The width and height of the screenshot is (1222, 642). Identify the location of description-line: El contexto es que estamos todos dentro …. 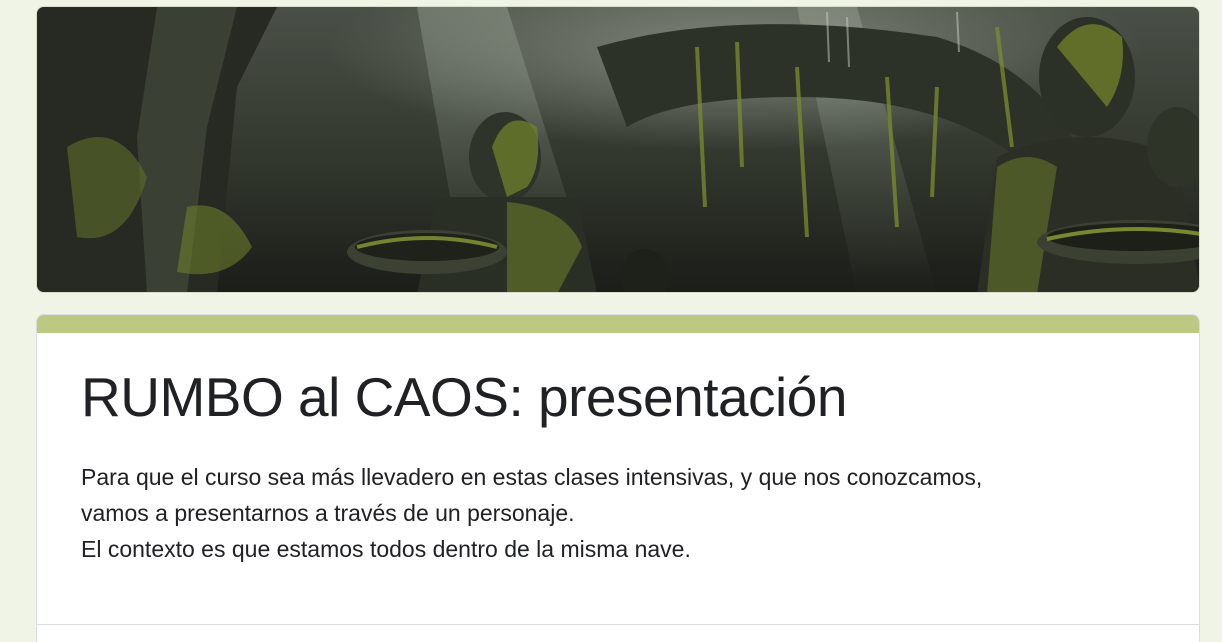
(386, 549).